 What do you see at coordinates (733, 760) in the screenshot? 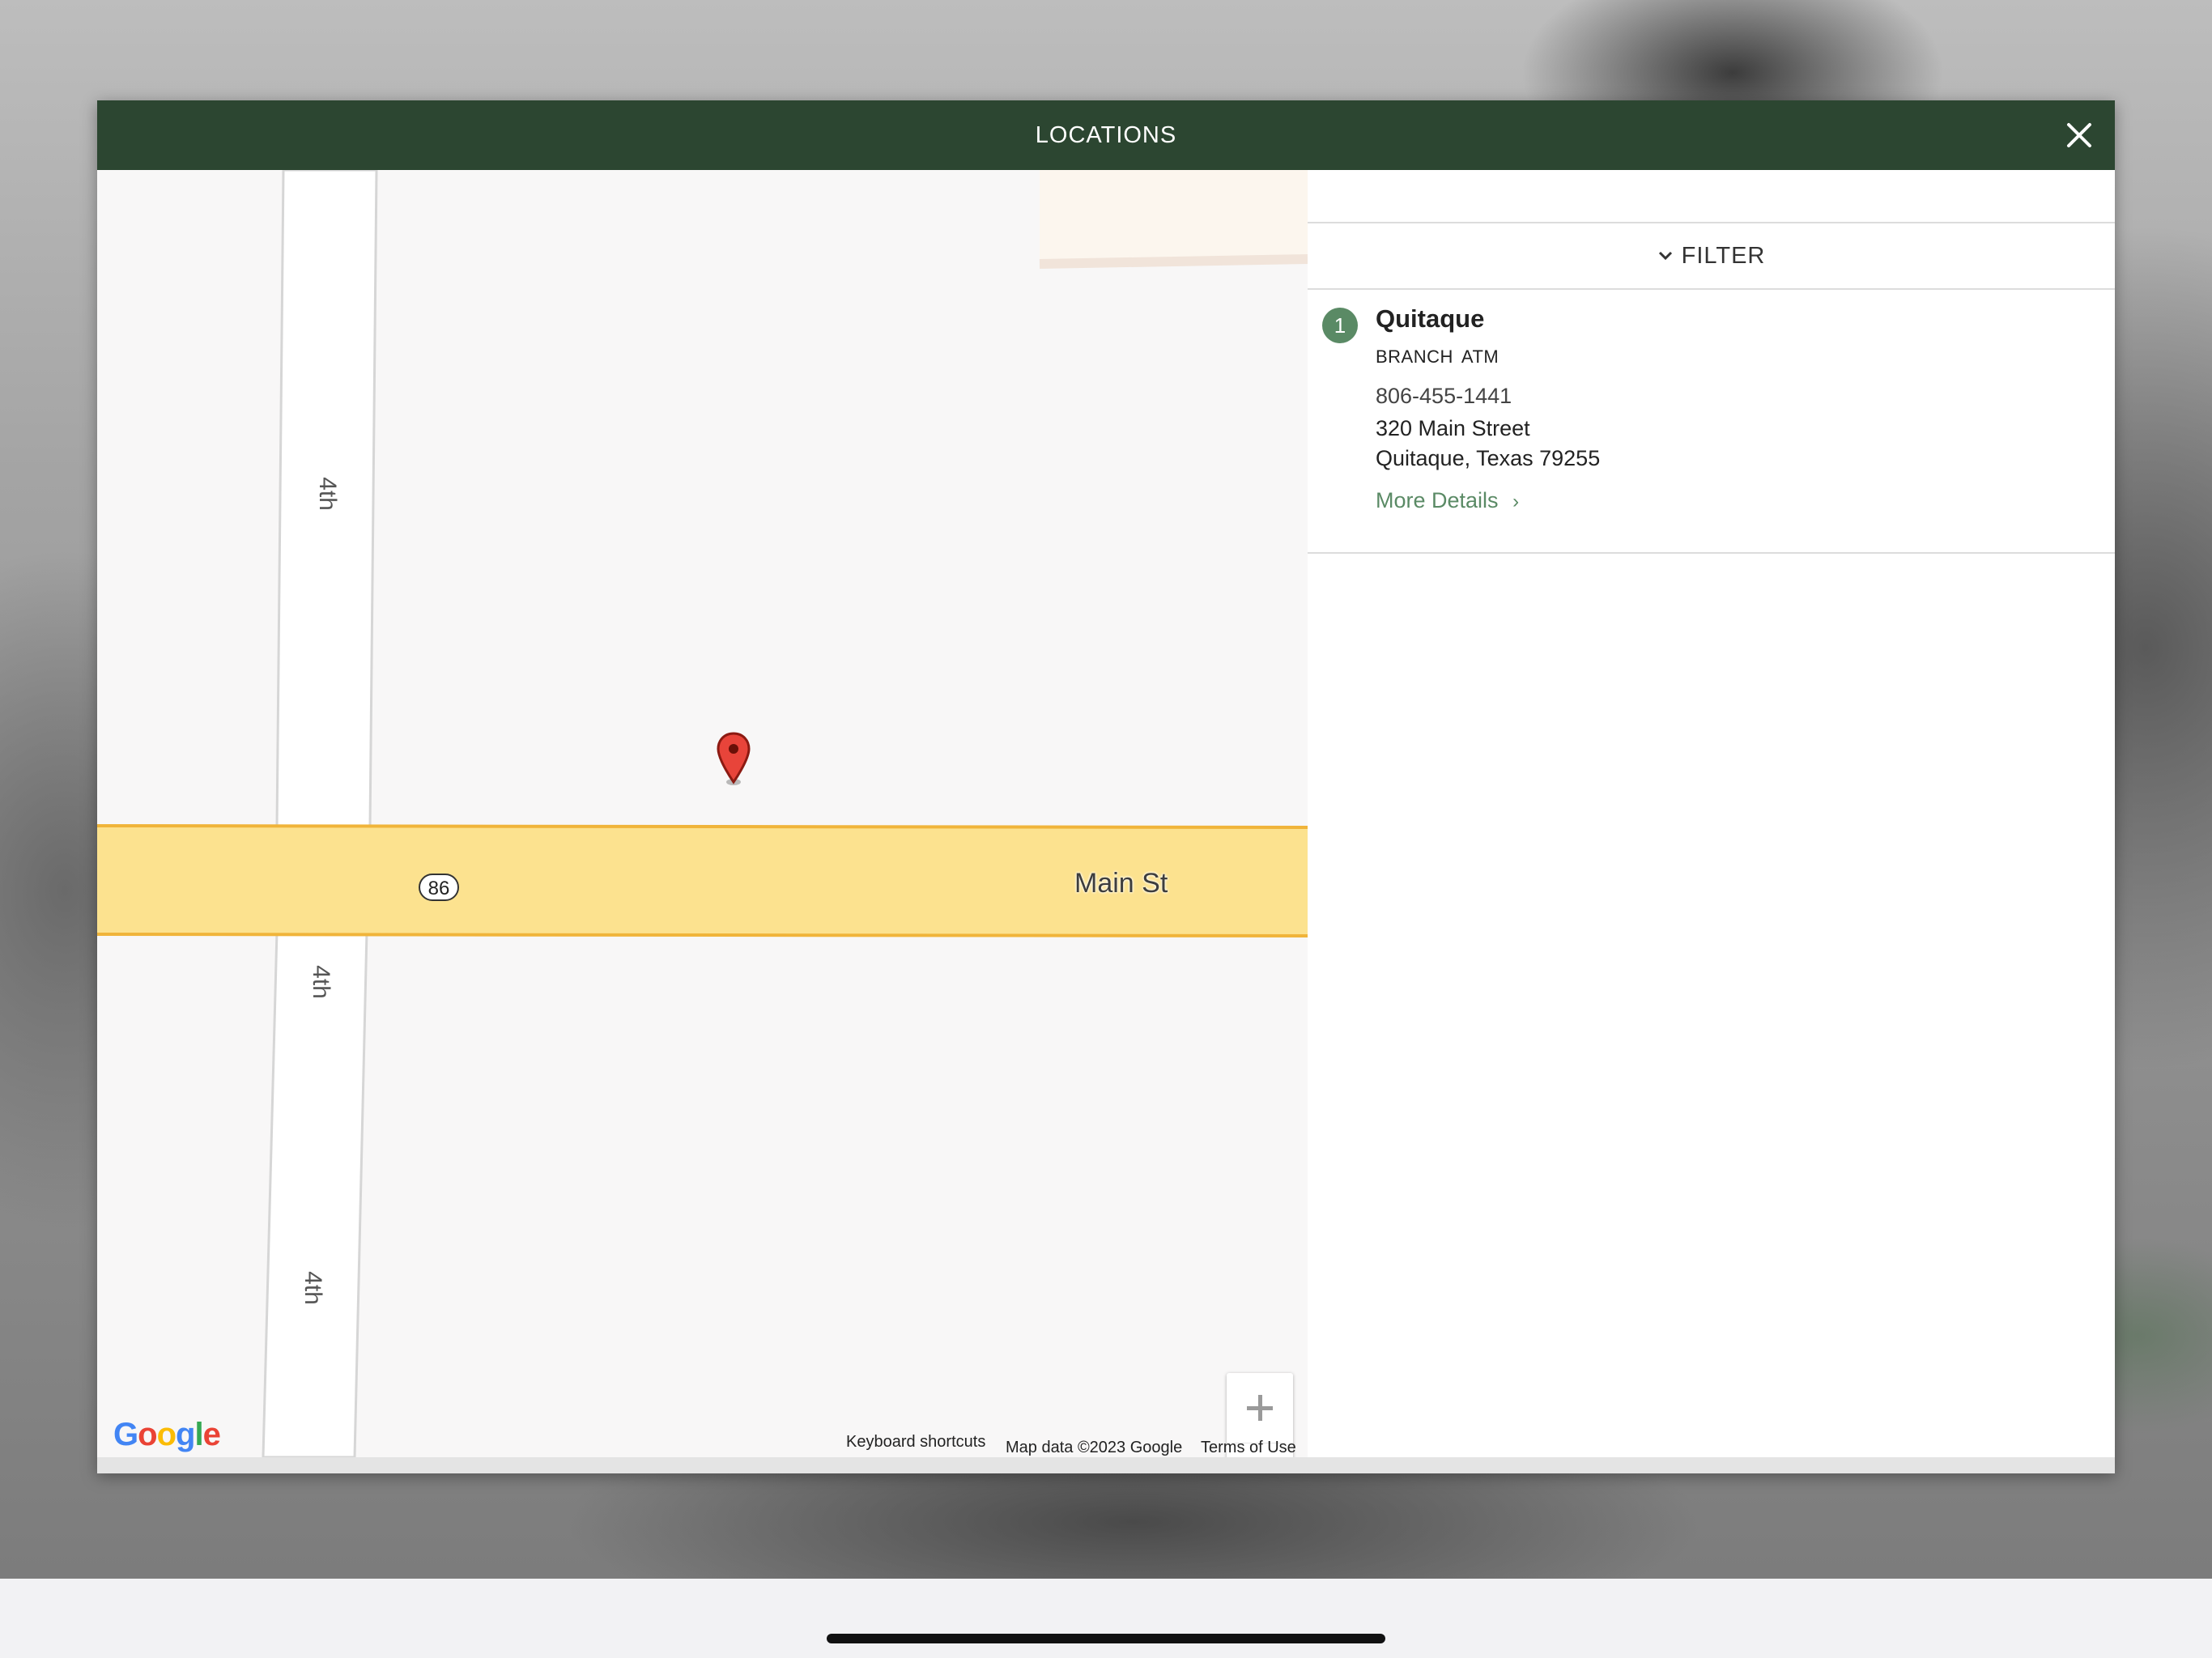
I see `location-pin-icon` at bounding box center [733, 760].